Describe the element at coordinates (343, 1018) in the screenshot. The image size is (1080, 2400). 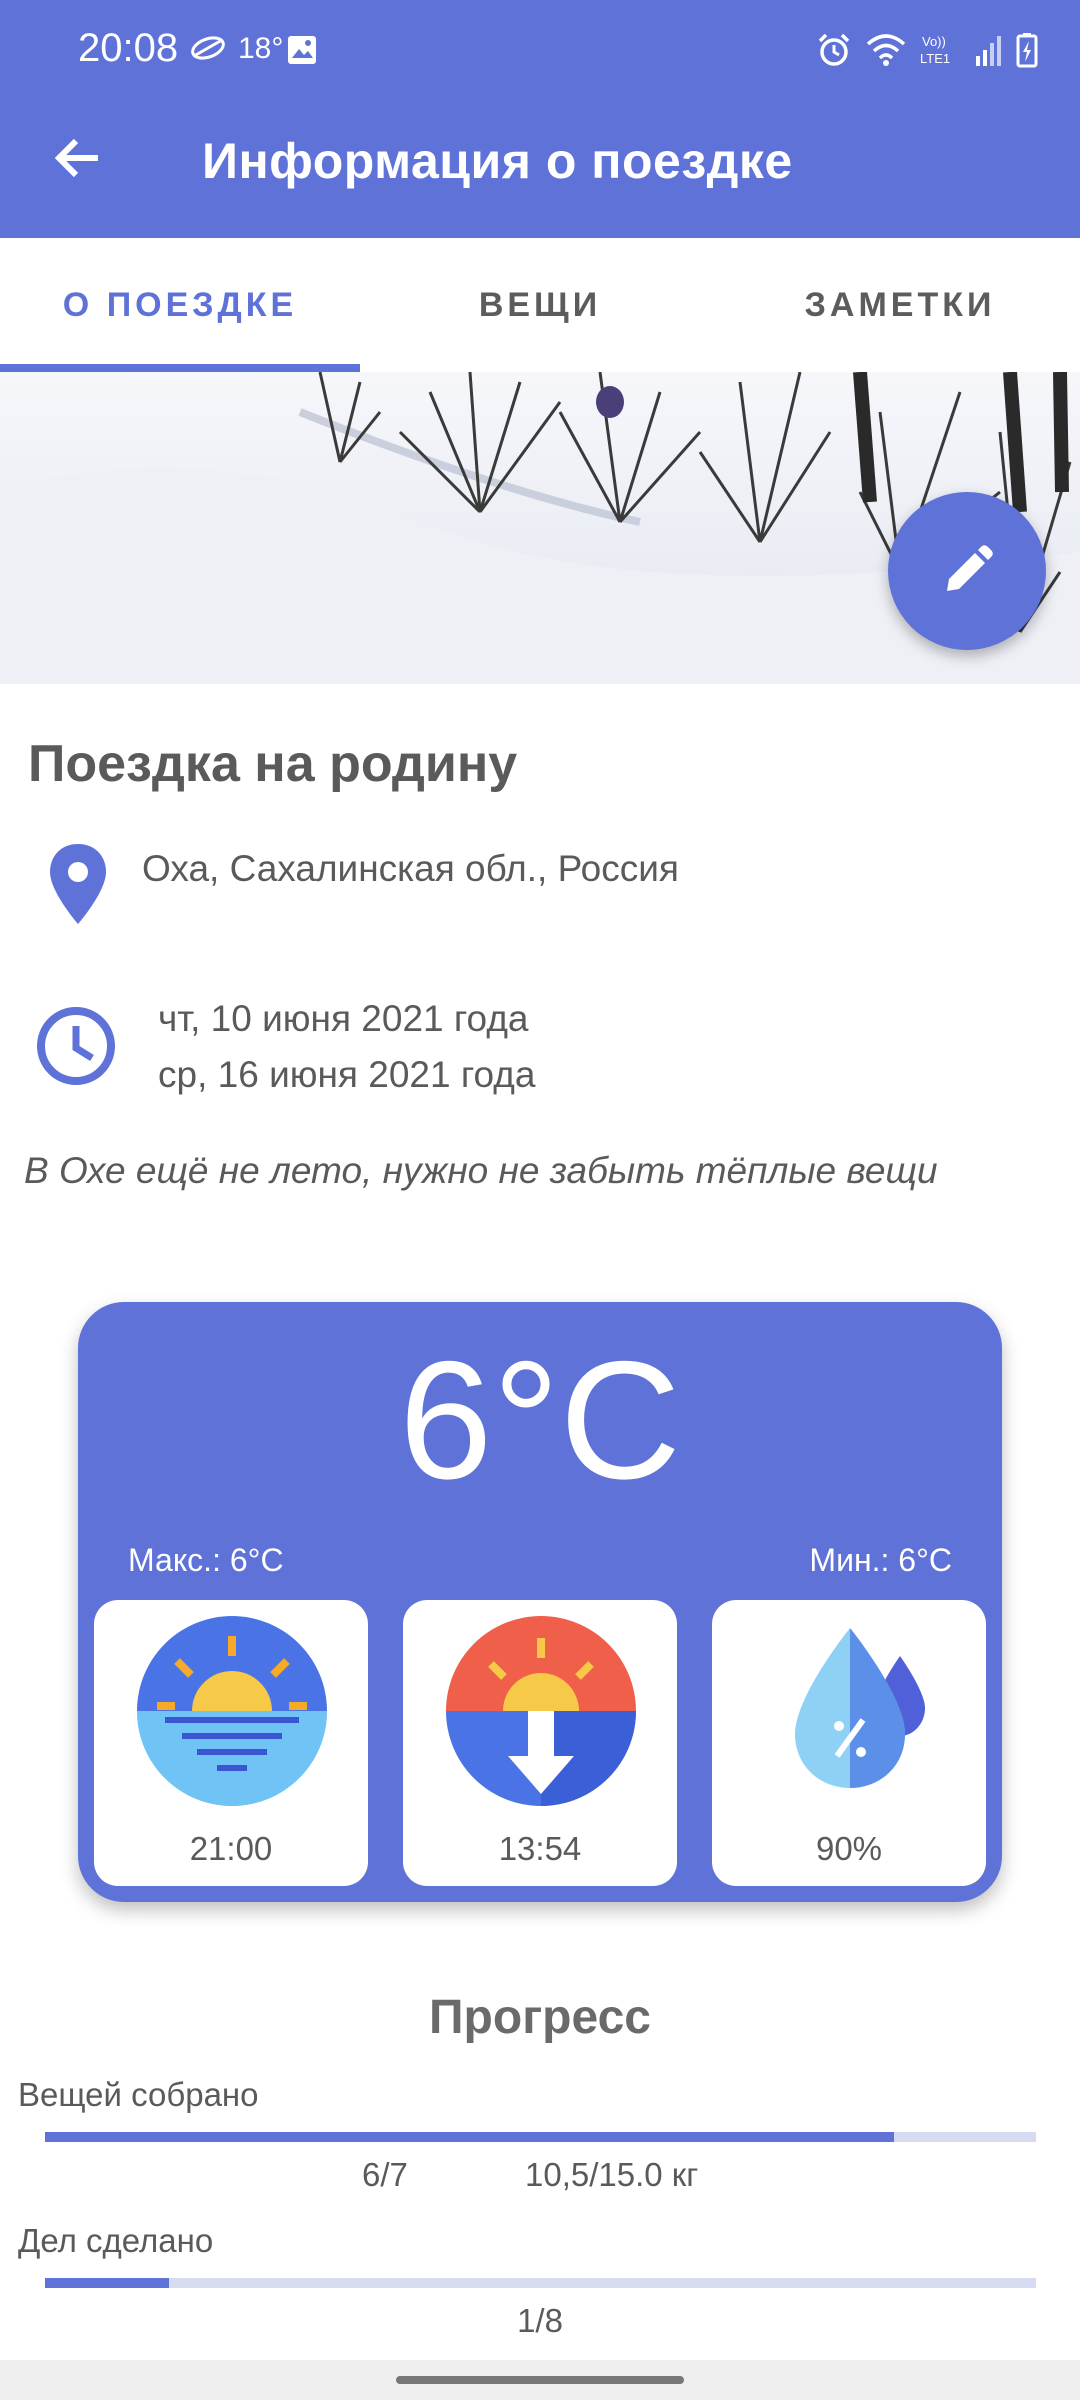
I see `trip-date-start: чт, 10 июня 2021 года` at that location.